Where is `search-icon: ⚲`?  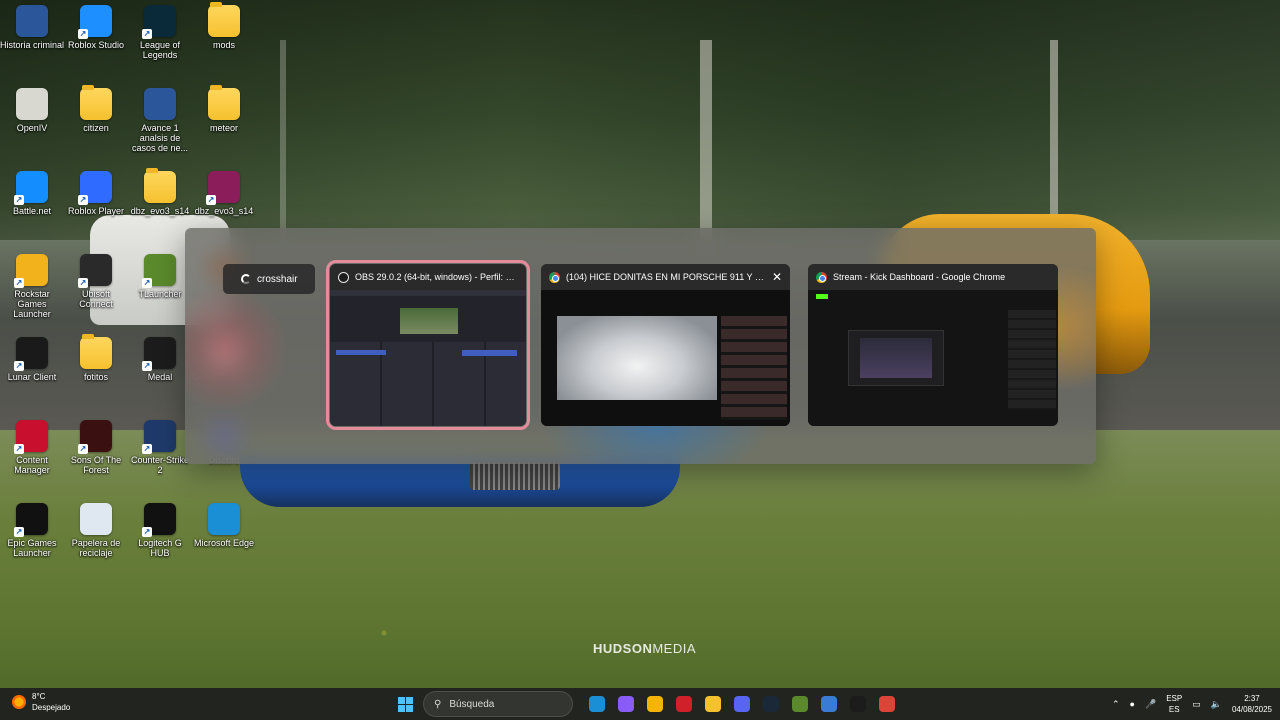 search-icon: ⚲ is located at coordinates (438, 704).